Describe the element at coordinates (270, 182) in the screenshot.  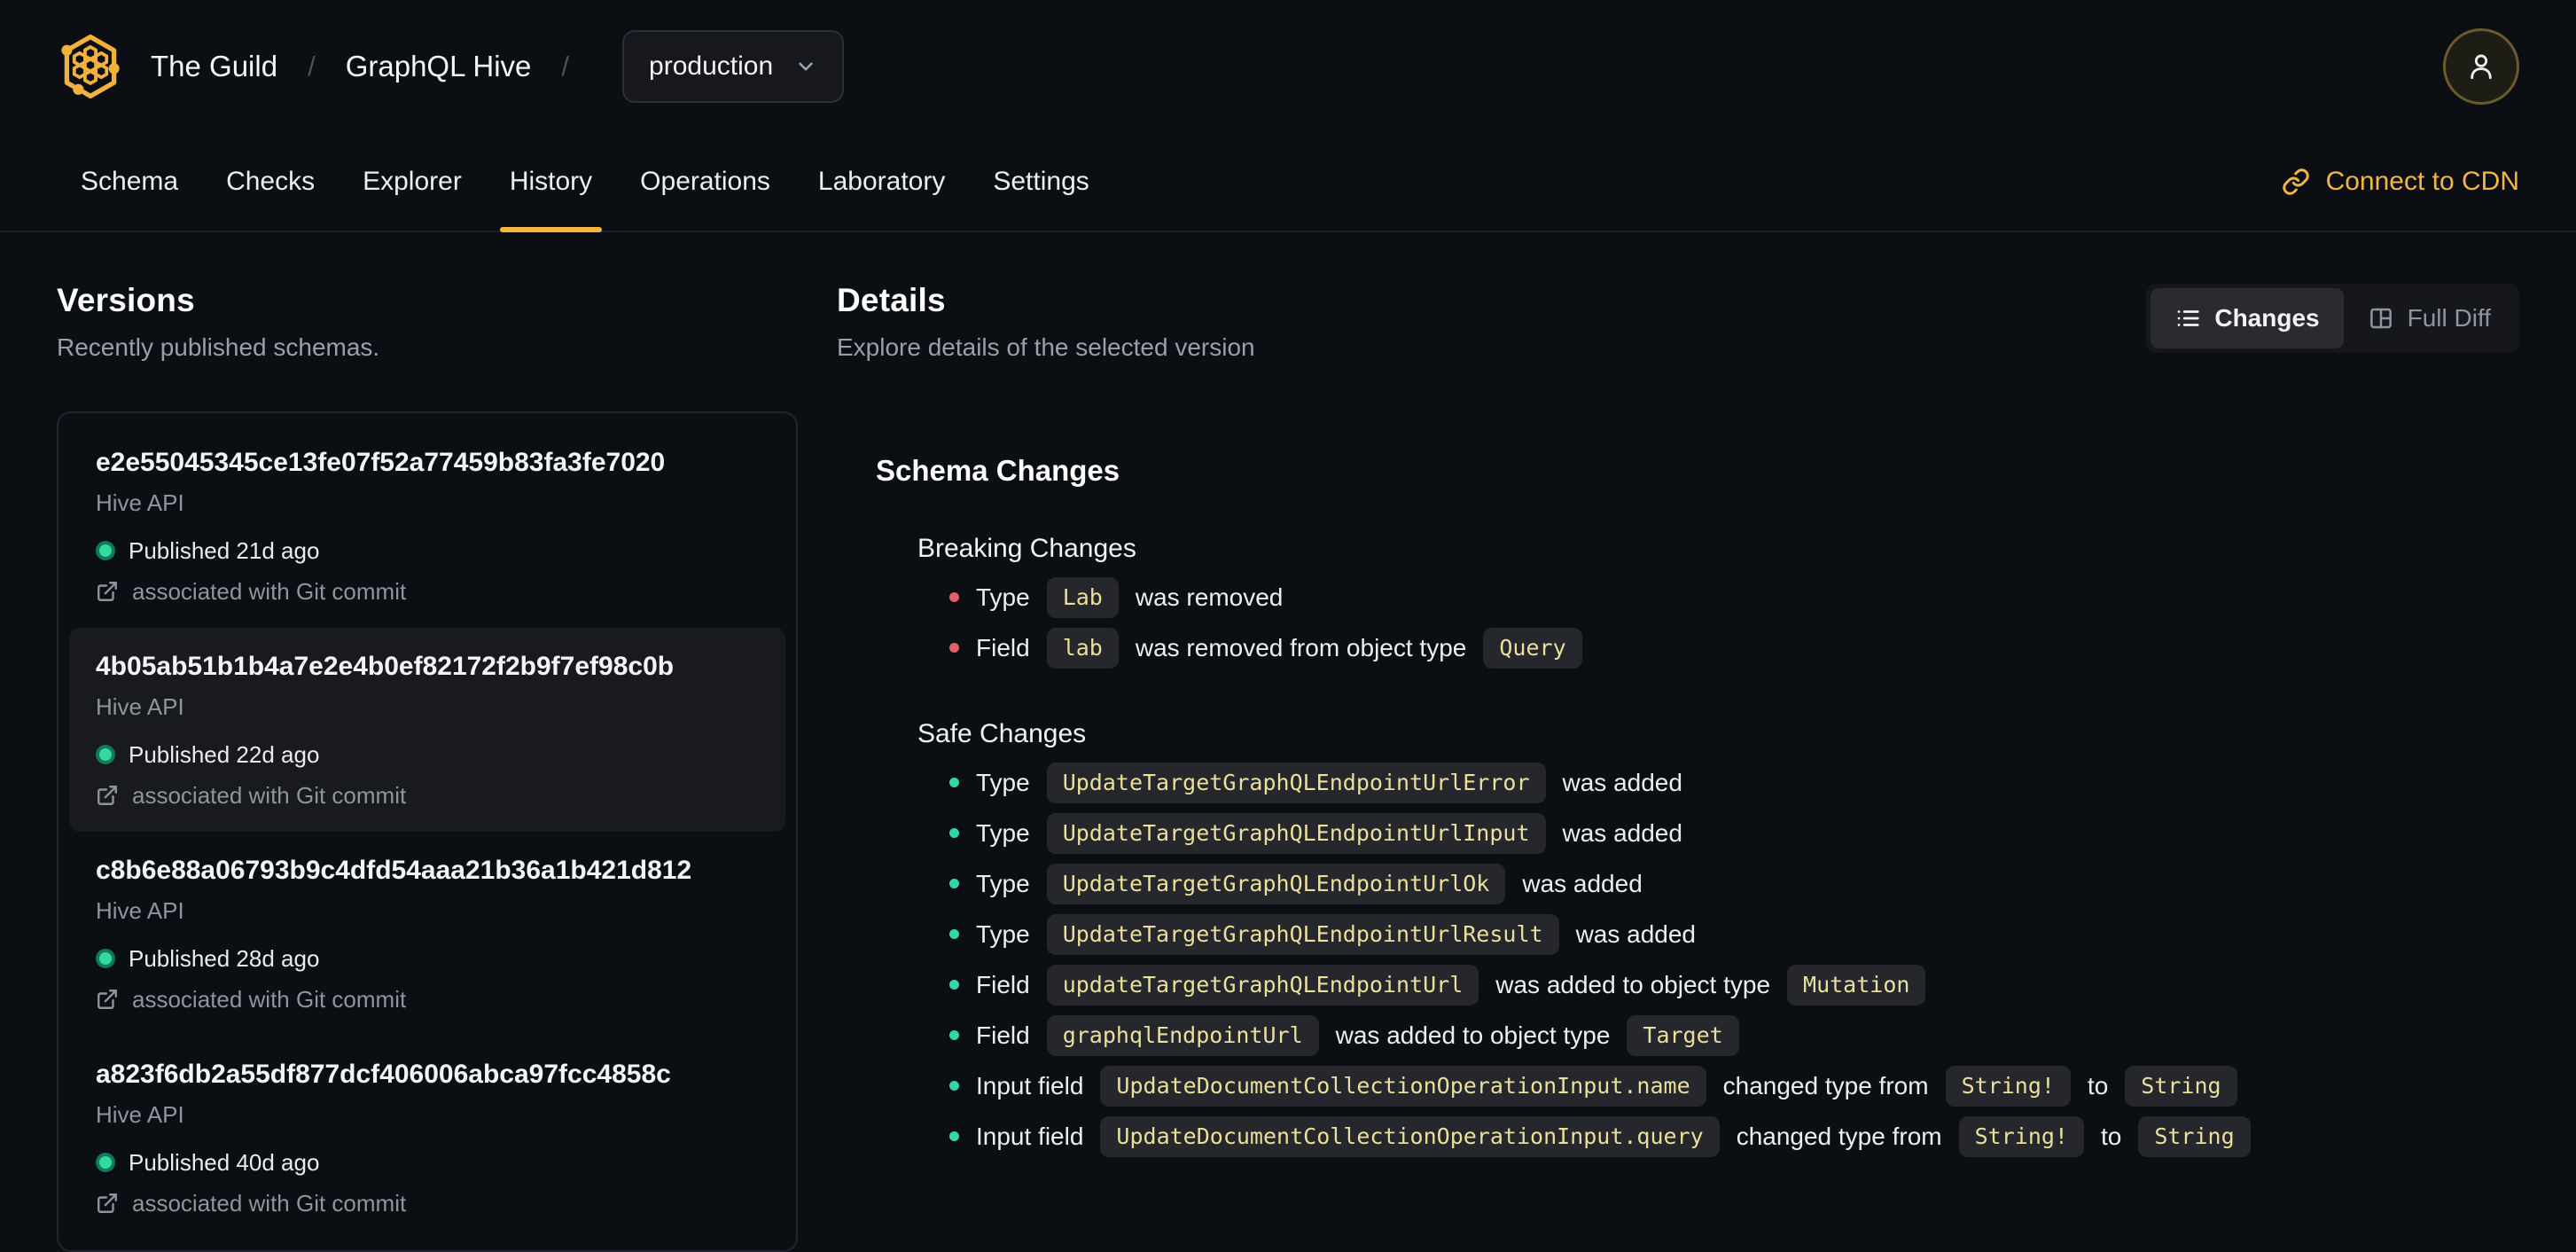
I see `tab-checks: Checks` at that location.